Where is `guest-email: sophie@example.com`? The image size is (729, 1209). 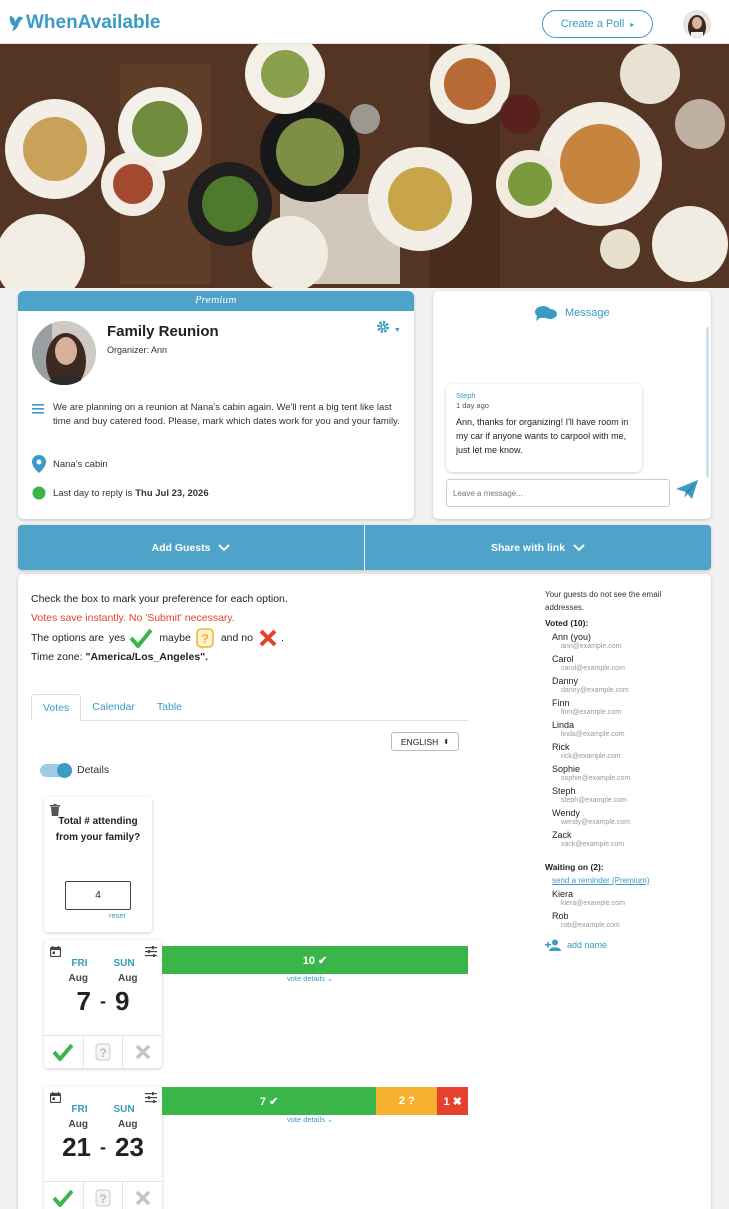 guest-email: sophie@example.com is located at coordinates (596, 778).